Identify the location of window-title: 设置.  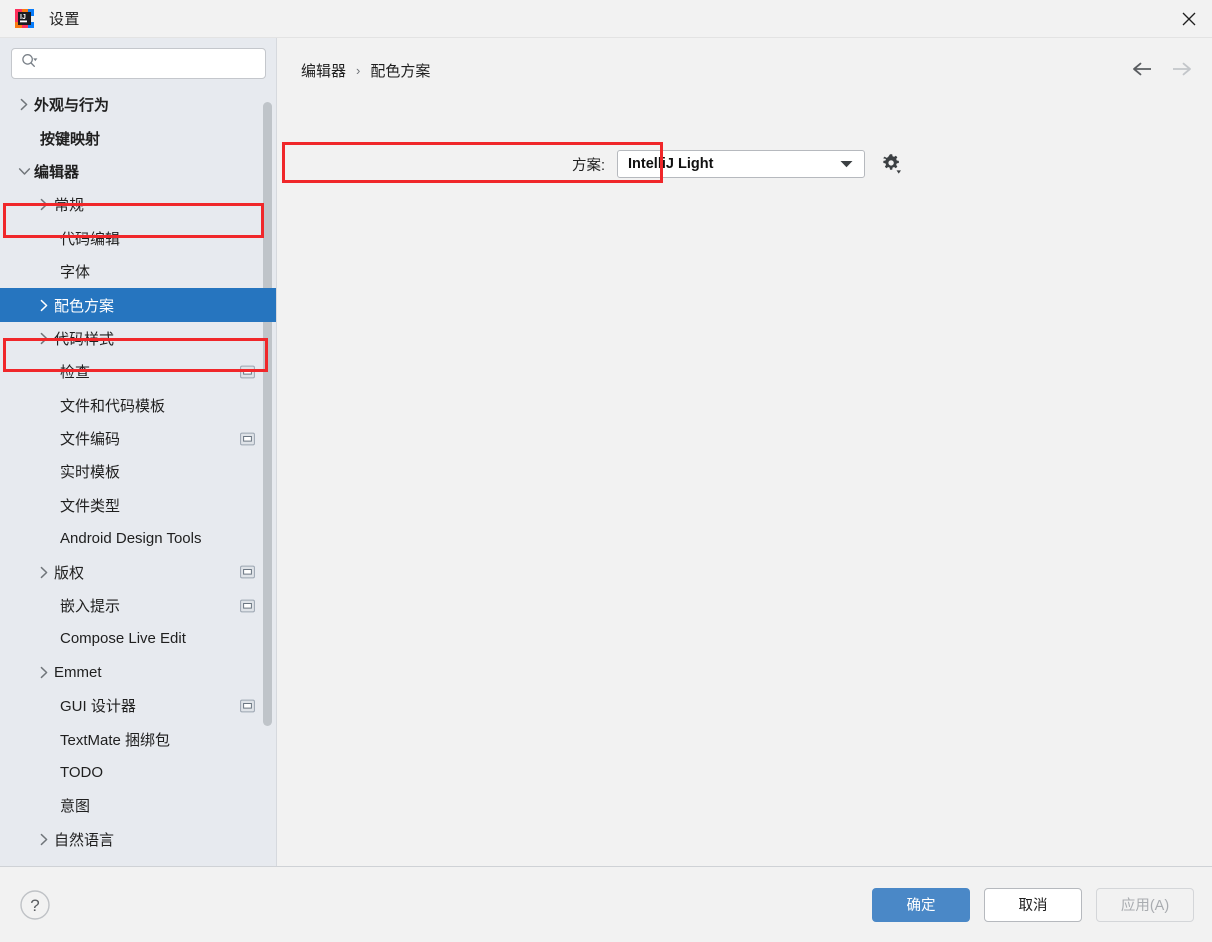
(64, 19).